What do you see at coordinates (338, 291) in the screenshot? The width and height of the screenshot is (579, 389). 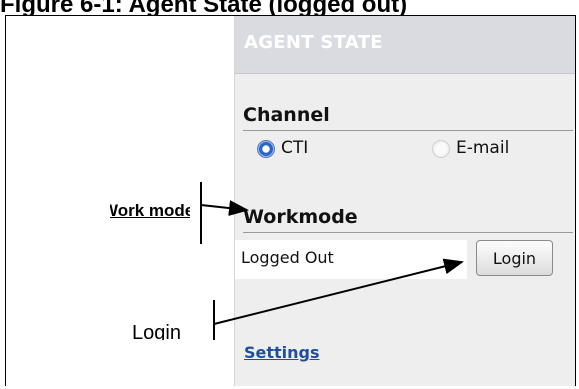 I see `login-arrow` at bounding box center [338, 291].